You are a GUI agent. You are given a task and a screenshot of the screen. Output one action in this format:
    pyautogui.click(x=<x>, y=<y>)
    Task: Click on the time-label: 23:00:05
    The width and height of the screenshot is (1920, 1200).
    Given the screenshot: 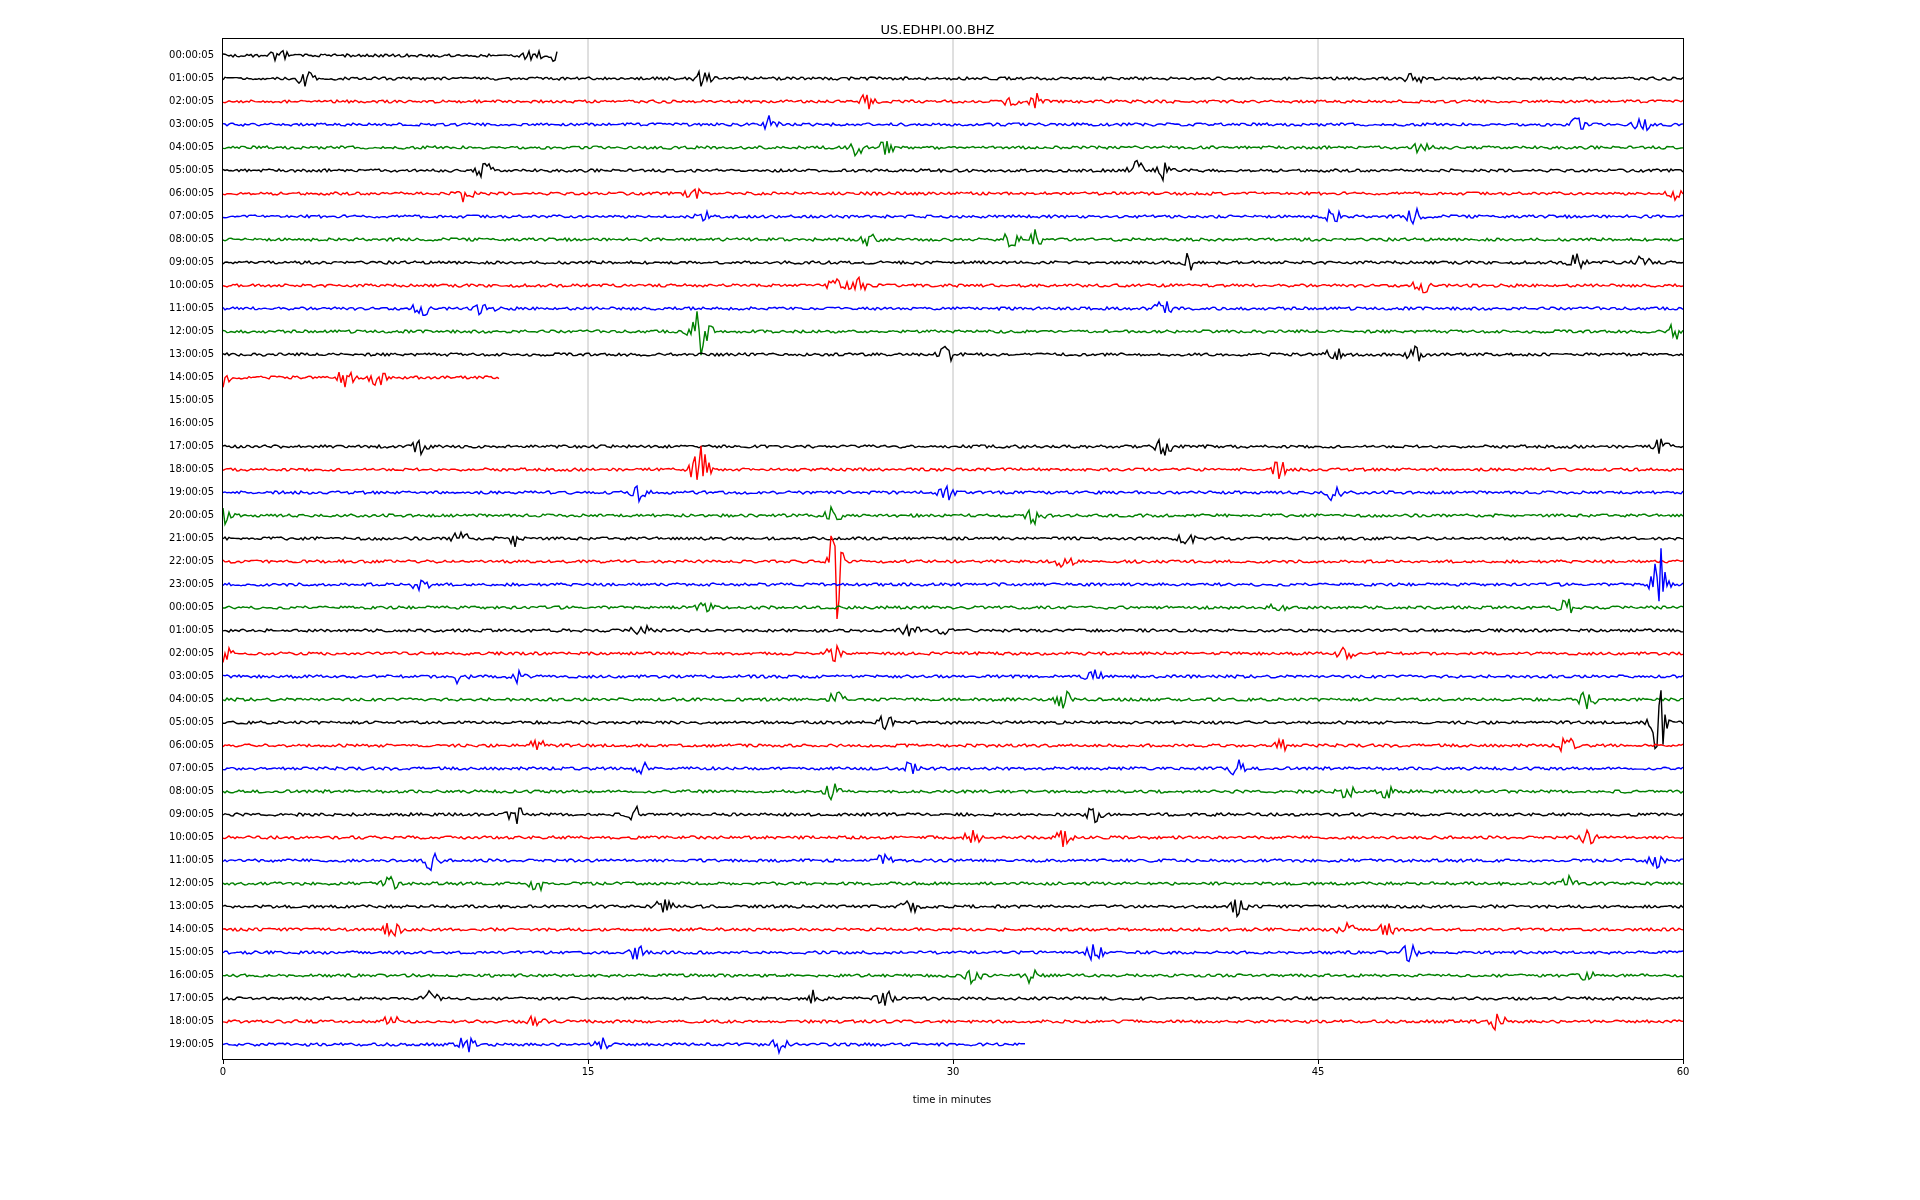 What is the action you would take?
    pyautogui.click(x=191, y=584)
    